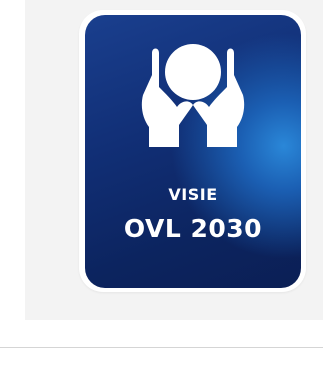 This screenshot has width=323, height=391. What do you see at coordinates (161, 347) in the screenshot?
I see `divider` at bounding box center [161, 347].